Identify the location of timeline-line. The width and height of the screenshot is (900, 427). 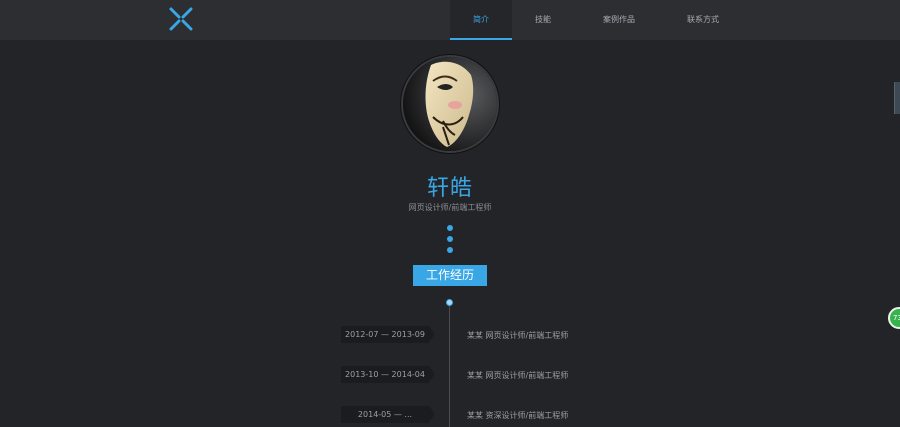
(449, 365).